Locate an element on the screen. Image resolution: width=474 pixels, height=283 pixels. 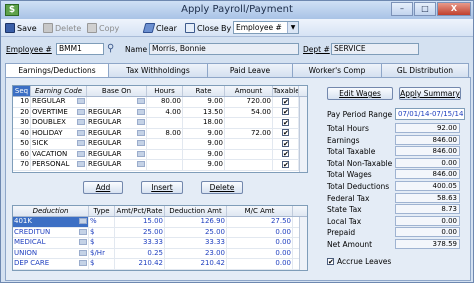
col-amt-pct-rate: Amt/Pct/Rate is located at coordinates (140, 211).